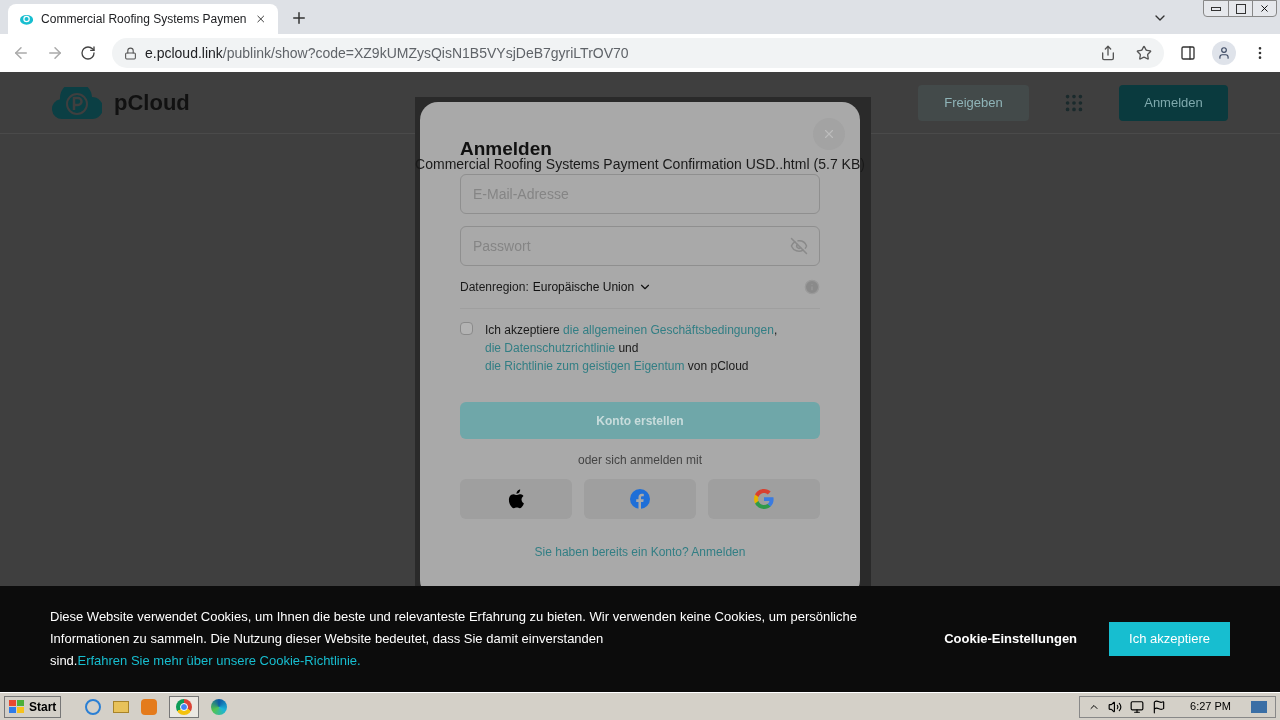 Image resolution: width=1280 pixels, height=720 pixels. Describe the element at coordinates (219, 660) in the screenshot. I see `cookie-policy-link: Erfahren Sie mehr über unsere Cookie-Richtlinie.` at that location.